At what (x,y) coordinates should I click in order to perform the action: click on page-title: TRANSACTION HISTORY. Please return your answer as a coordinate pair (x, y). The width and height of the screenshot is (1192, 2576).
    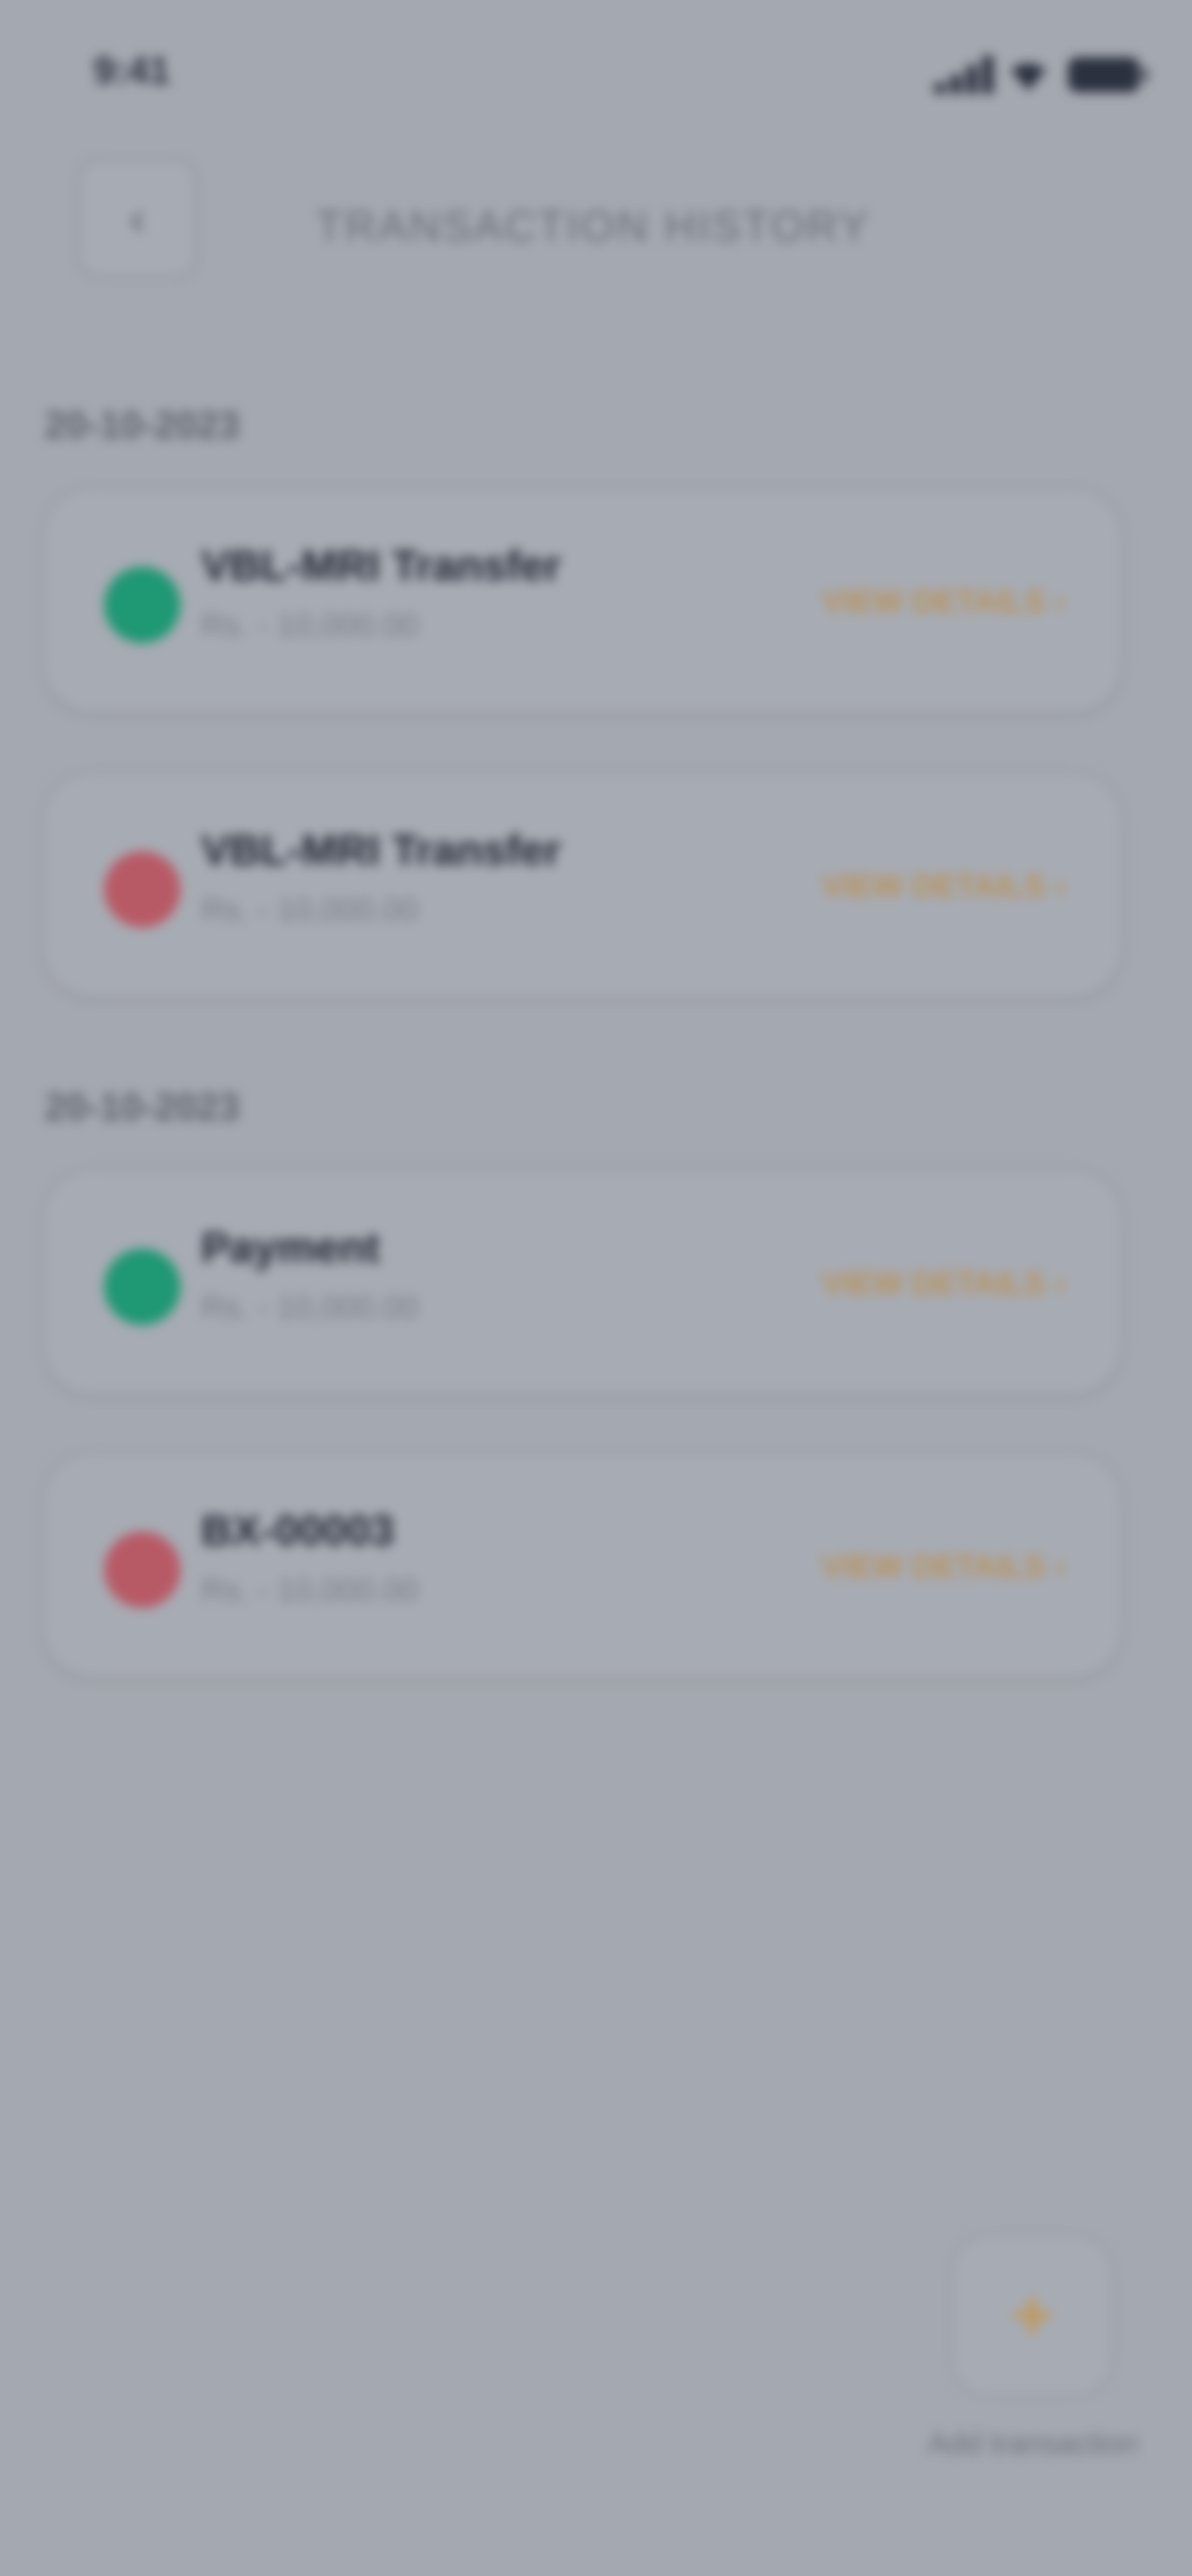
    Looking at the image, I should click on (593, 226).